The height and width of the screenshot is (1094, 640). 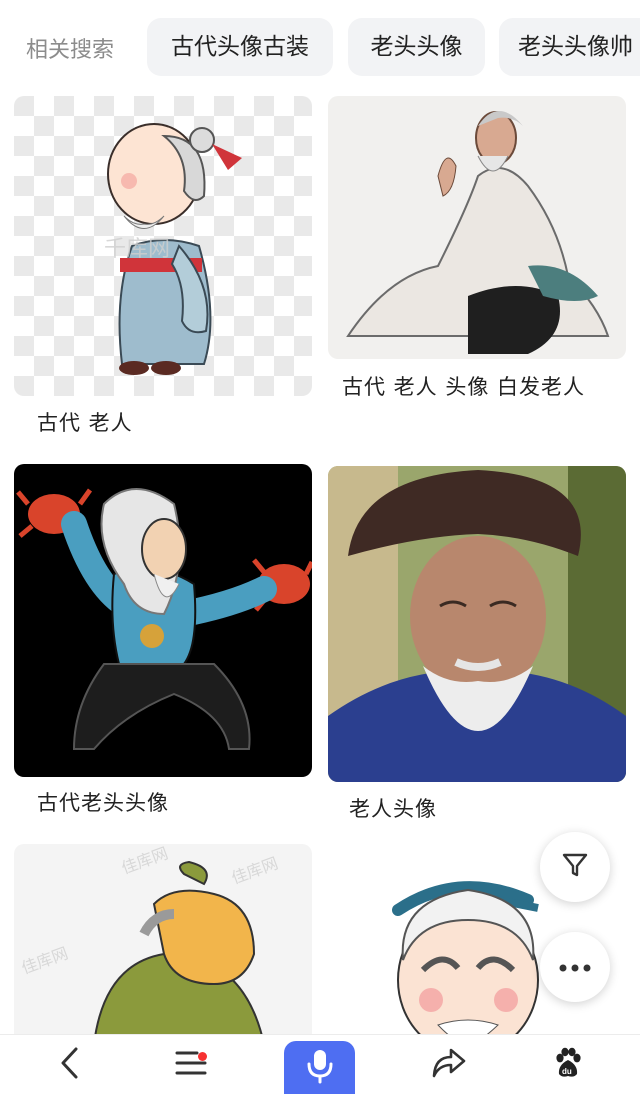 What do you see at coordinates (479, 809) in the screenshot?
I see `result-caption: 老人头像` at bounding box center [479, 809].